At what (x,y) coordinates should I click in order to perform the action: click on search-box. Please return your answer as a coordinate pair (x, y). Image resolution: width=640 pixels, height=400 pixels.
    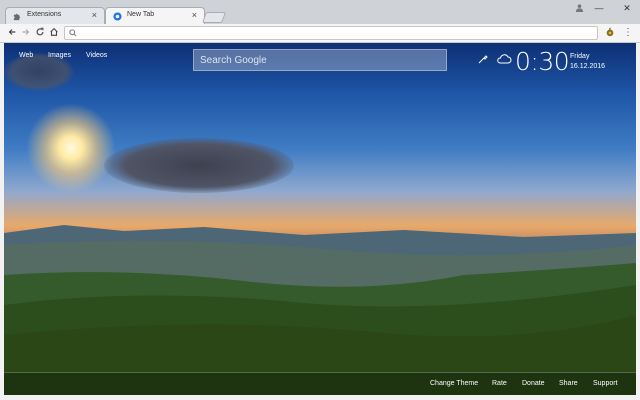
    Looking at the image, I should click on (320, 60).